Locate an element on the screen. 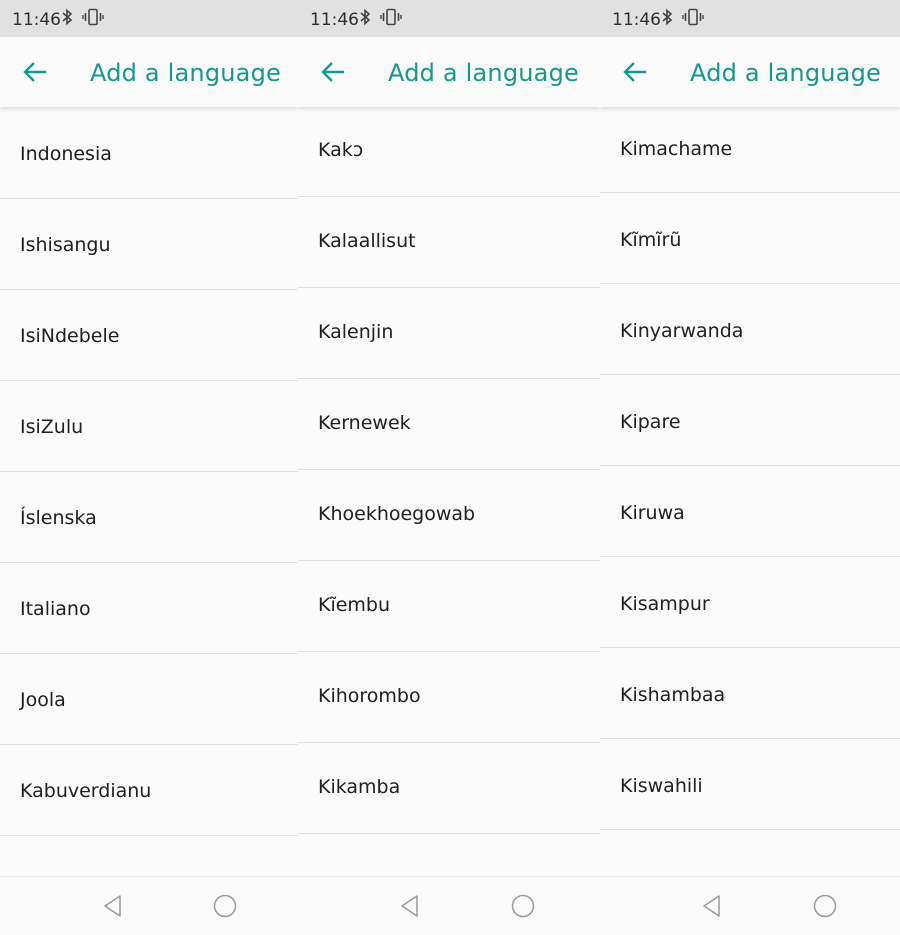 The image size is (900, 935). language-label: Kisampur is located at coordinates (665, 604).